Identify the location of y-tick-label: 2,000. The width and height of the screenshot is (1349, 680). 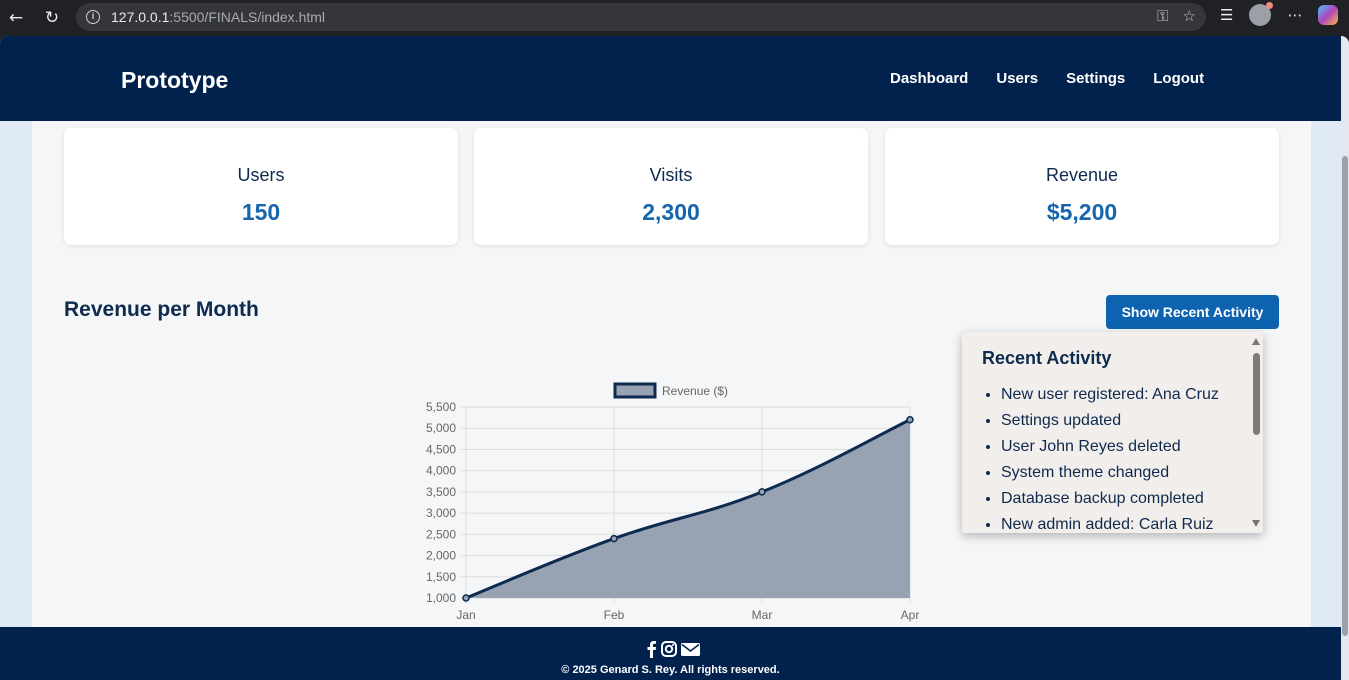
(441, 556).